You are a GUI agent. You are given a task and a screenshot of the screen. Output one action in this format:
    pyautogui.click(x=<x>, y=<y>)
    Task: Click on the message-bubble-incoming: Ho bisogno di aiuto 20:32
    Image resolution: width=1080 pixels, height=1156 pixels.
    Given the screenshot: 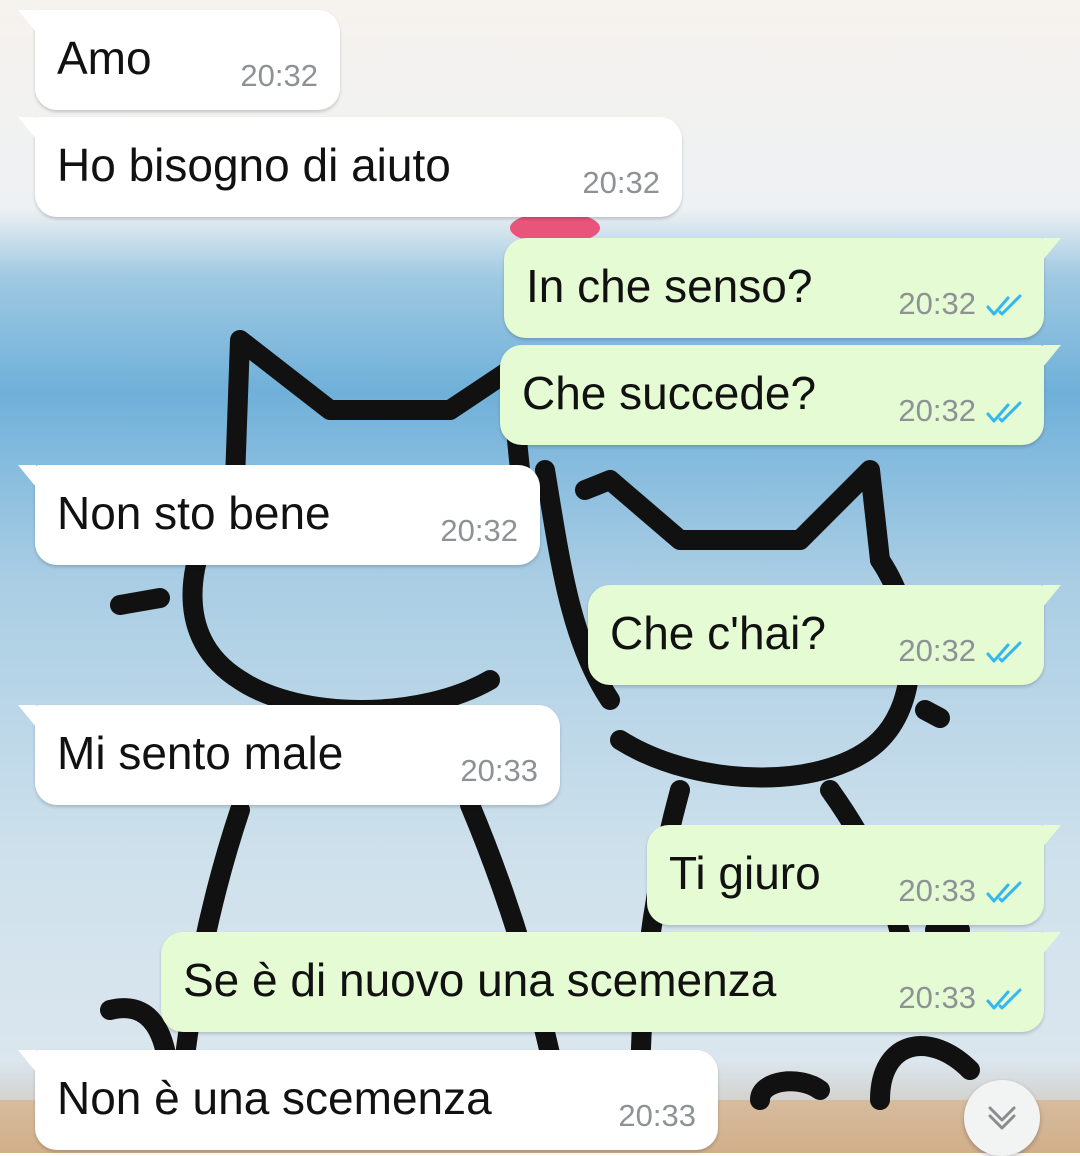 What is the action you would take?
    pyautogui.click(x=350, y=167)
    